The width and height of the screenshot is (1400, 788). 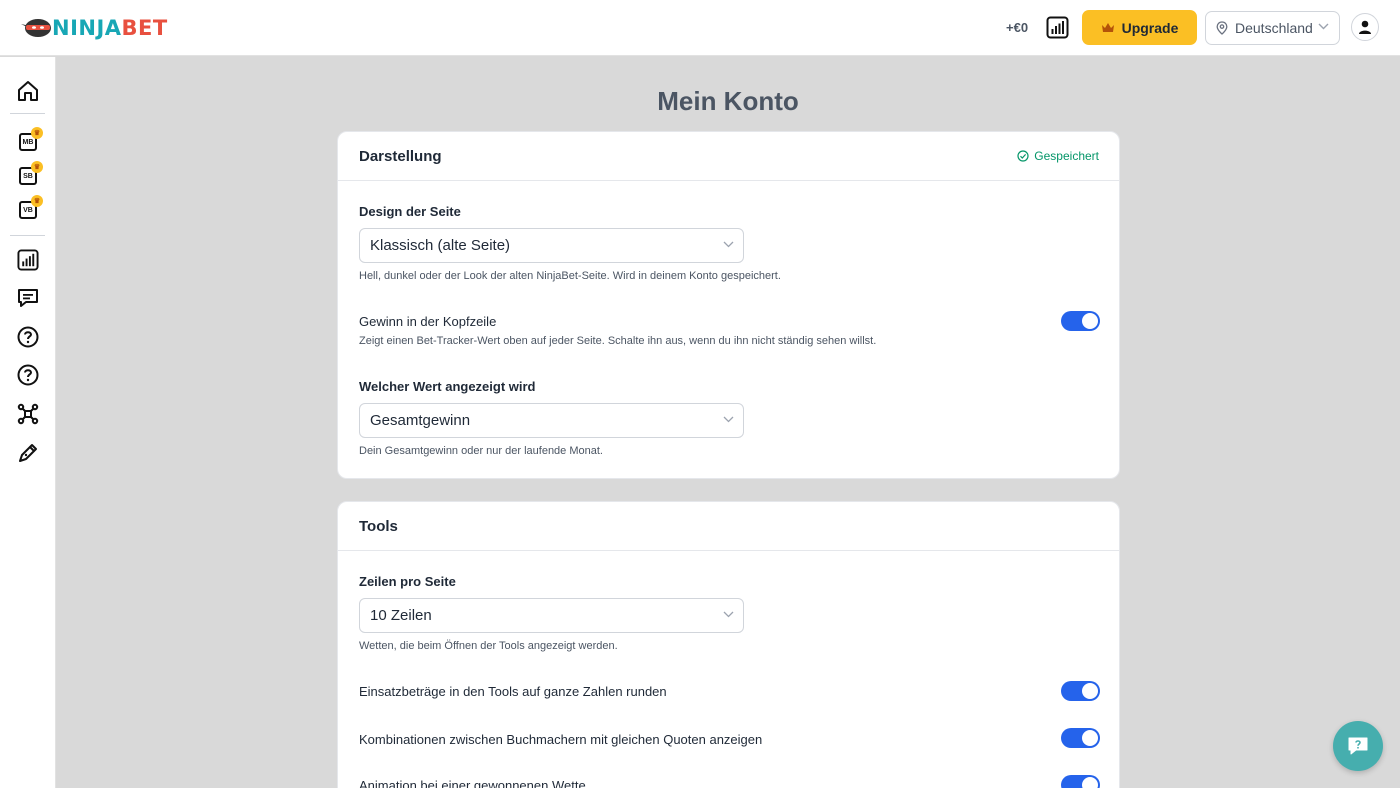 I want to click on design-label: Design der Seite, so click(x=410, y=211).